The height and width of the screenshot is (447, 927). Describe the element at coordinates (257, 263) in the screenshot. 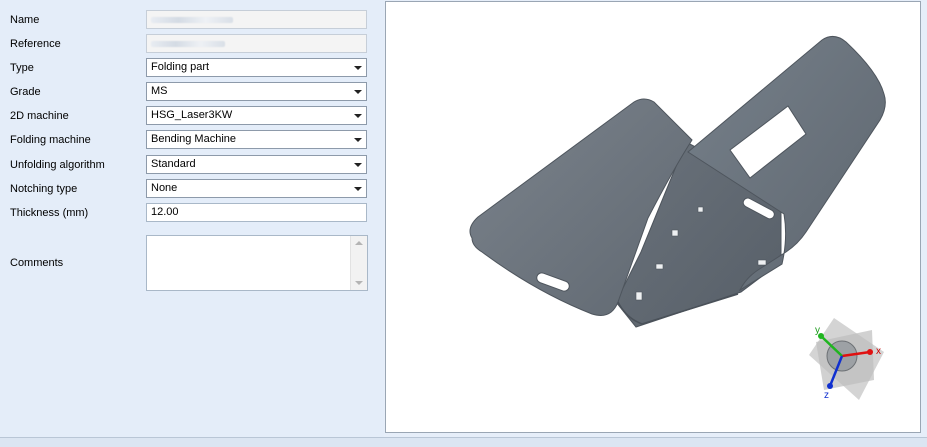

I see `comments-textarea` at that location.